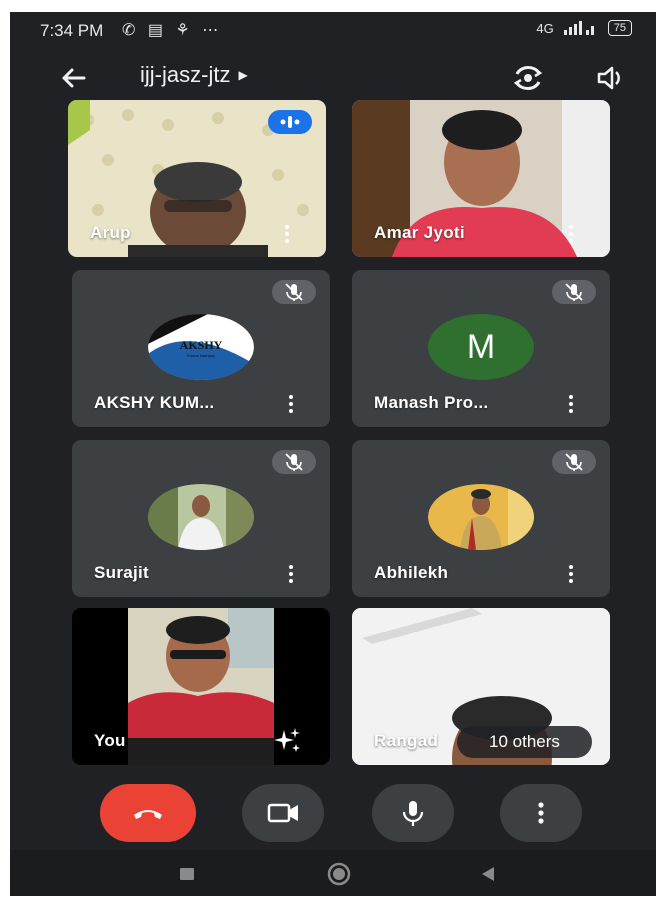 The width and height of the screenshot is (665, 897). Describe the element at coordinates (578, 28) in the screenshot. I see `signal-icon` at that location.